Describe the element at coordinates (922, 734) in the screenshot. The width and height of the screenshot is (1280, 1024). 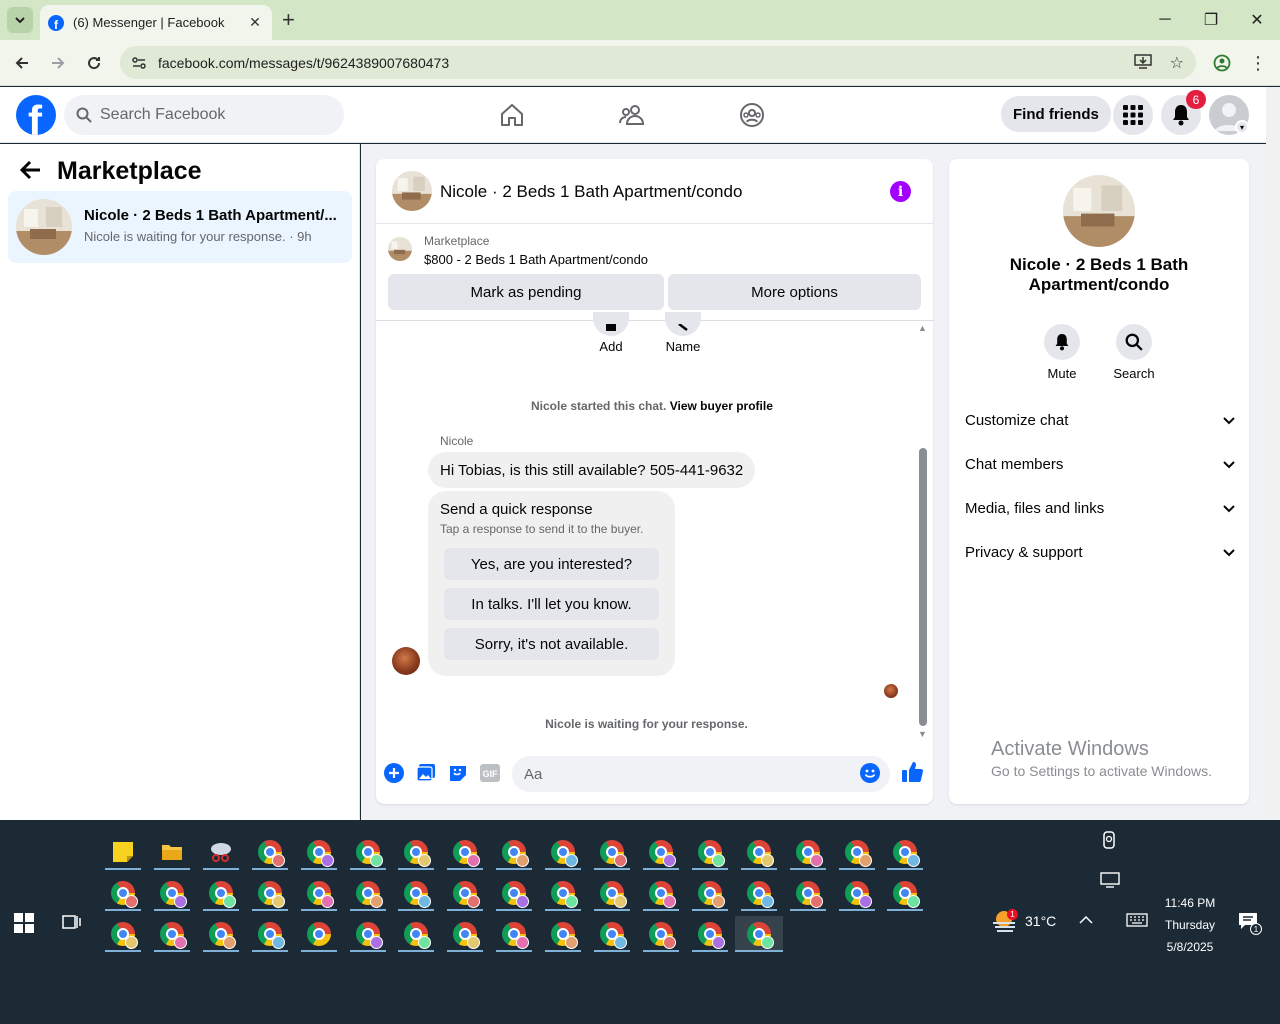
I see `scroll-down-icon: ▼` at that location.